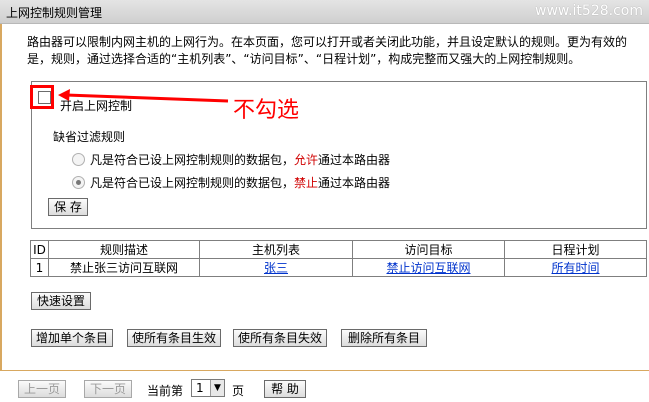 The image size is (649, 402). I want to click on row-target-link: 禁止访问互联网, so click(428, 268).